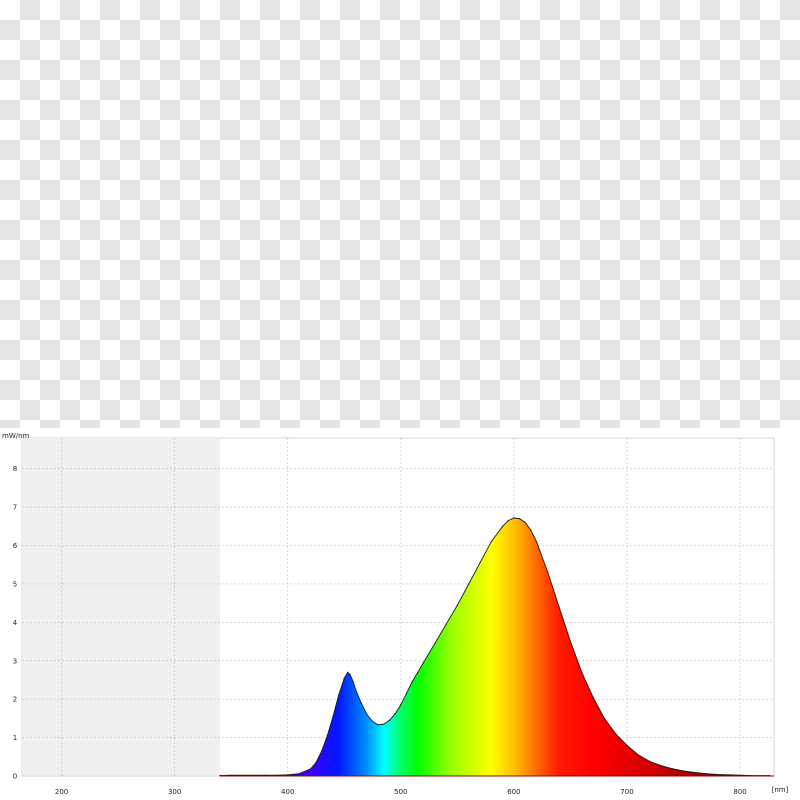  I want to click on y-tick-label: 6, so click(15, 546).